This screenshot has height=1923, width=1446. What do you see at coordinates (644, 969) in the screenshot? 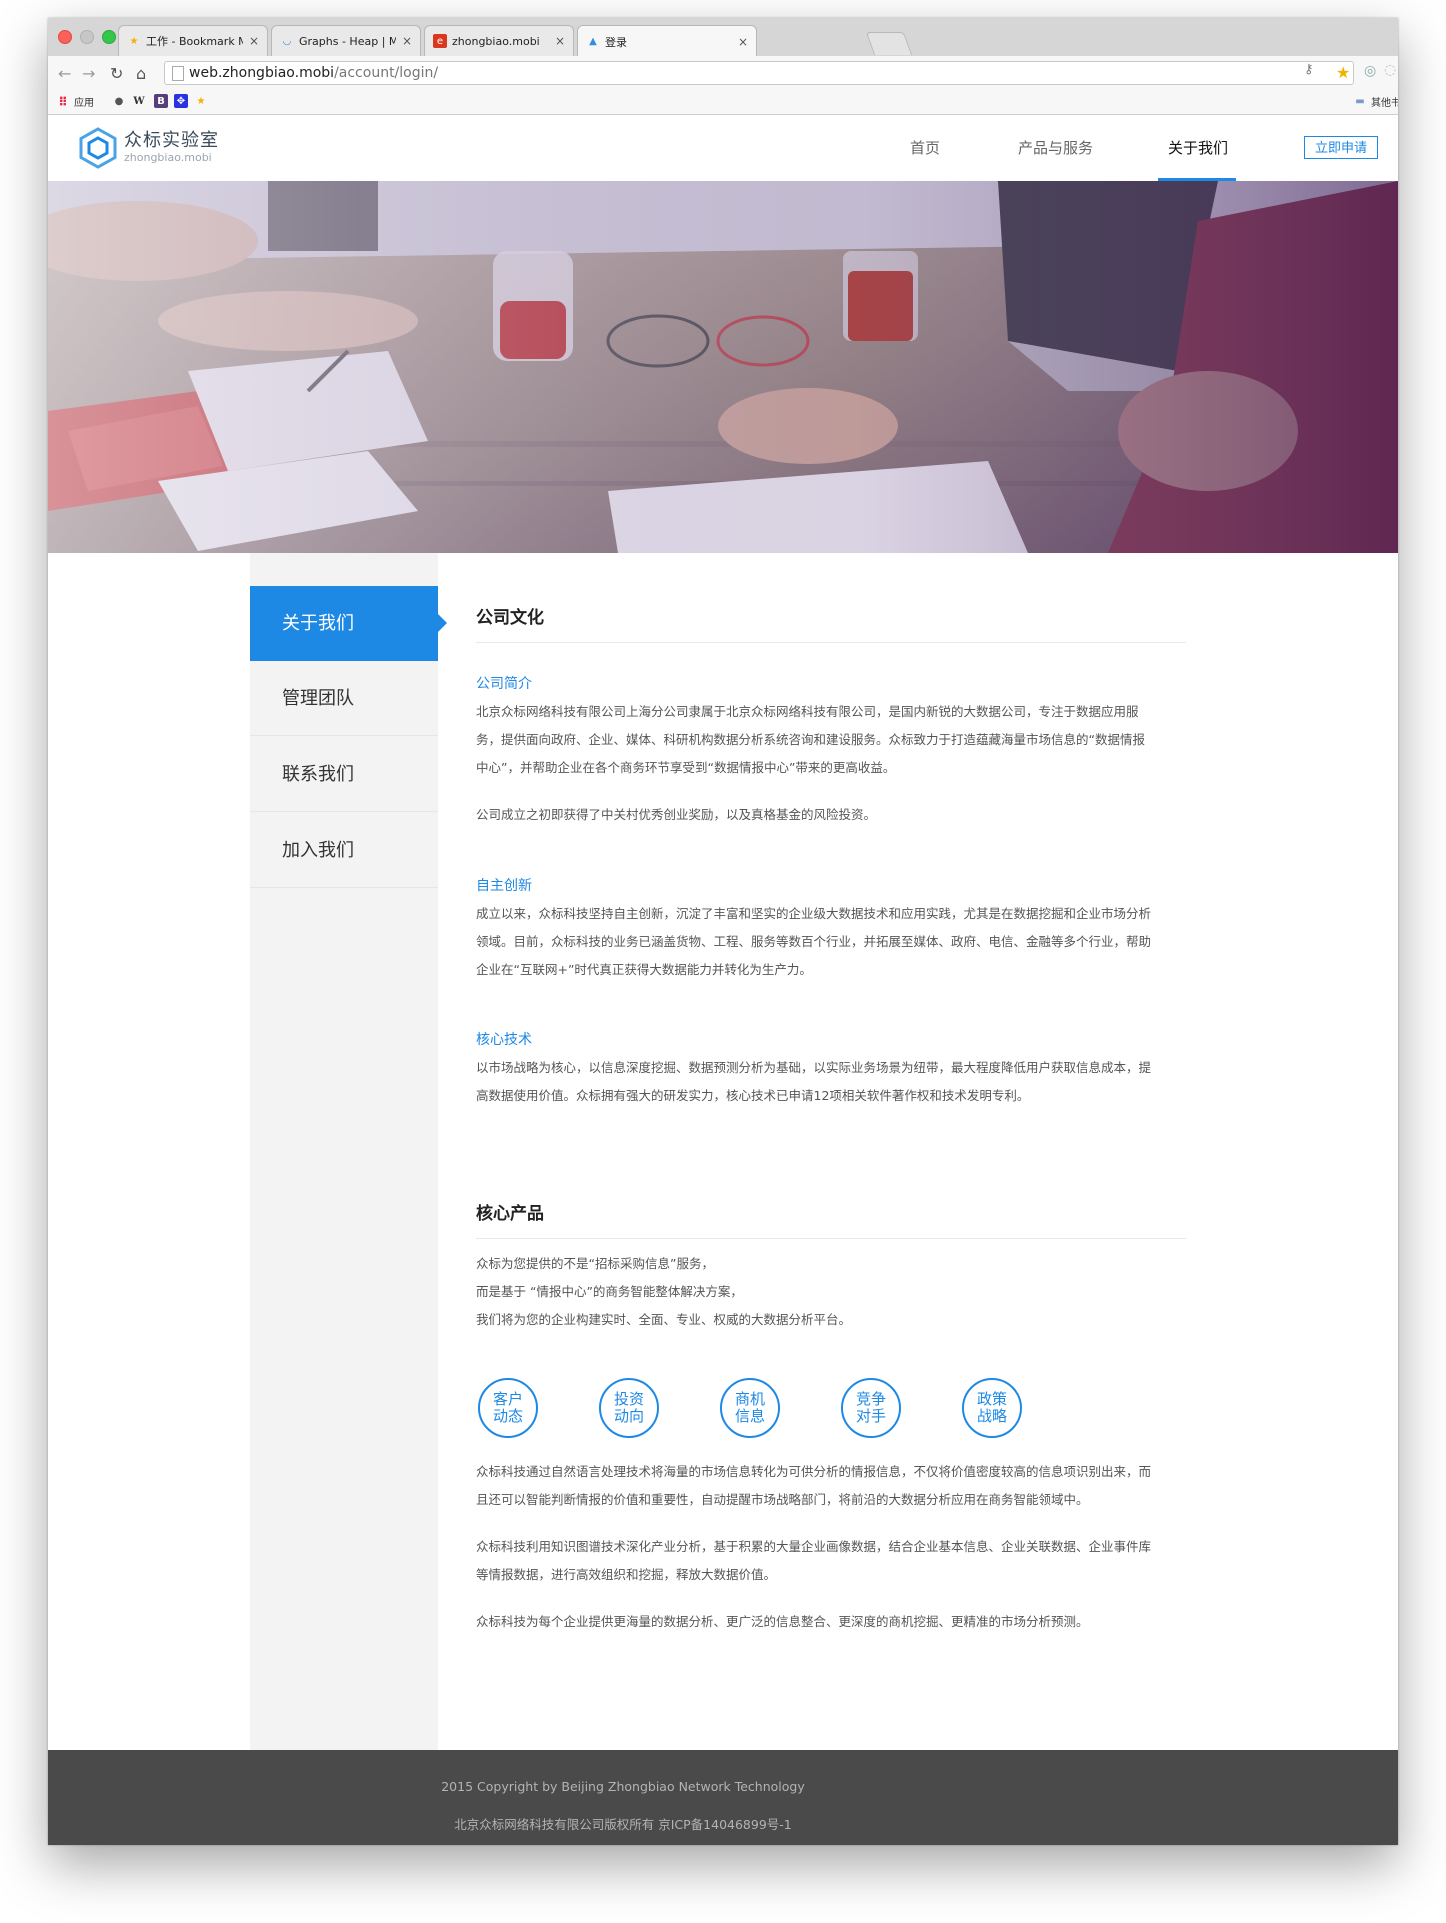
I see `text-line: 企业在“互联网+”时代真正获得大数据能力并转化为生产力。` at bounding box center [644, 969].